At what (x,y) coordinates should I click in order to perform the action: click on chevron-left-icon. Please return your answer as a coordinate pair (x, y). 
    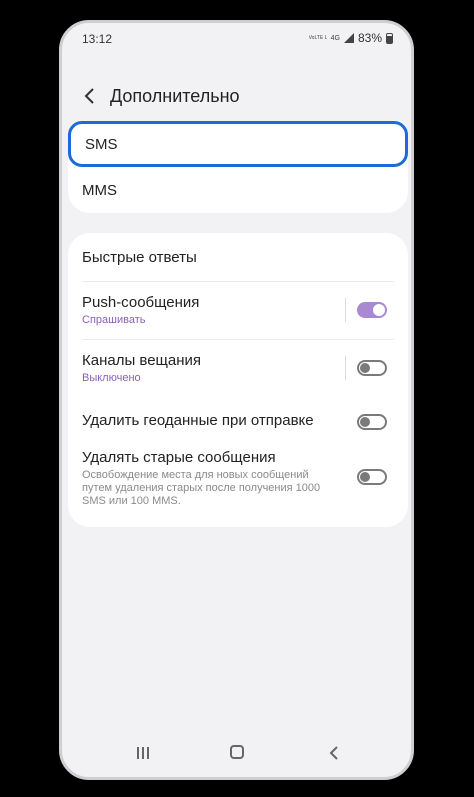
    Looking at the image, I should click on (90, 96).